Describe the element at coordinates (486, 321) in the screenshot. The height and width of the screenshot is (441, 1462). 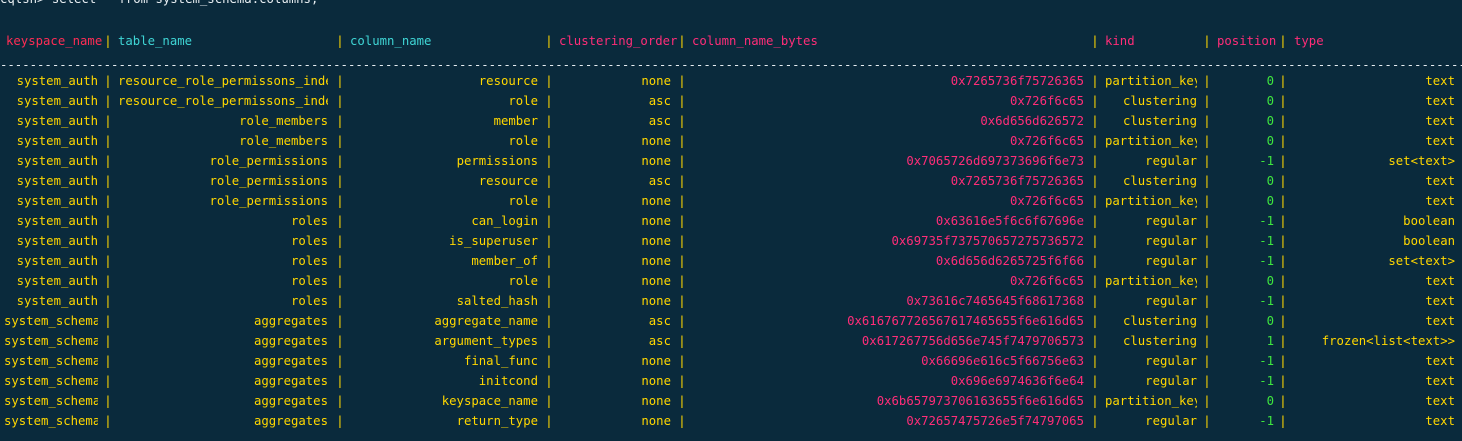
I see `cell-column-name: aggregate_name` at that location.